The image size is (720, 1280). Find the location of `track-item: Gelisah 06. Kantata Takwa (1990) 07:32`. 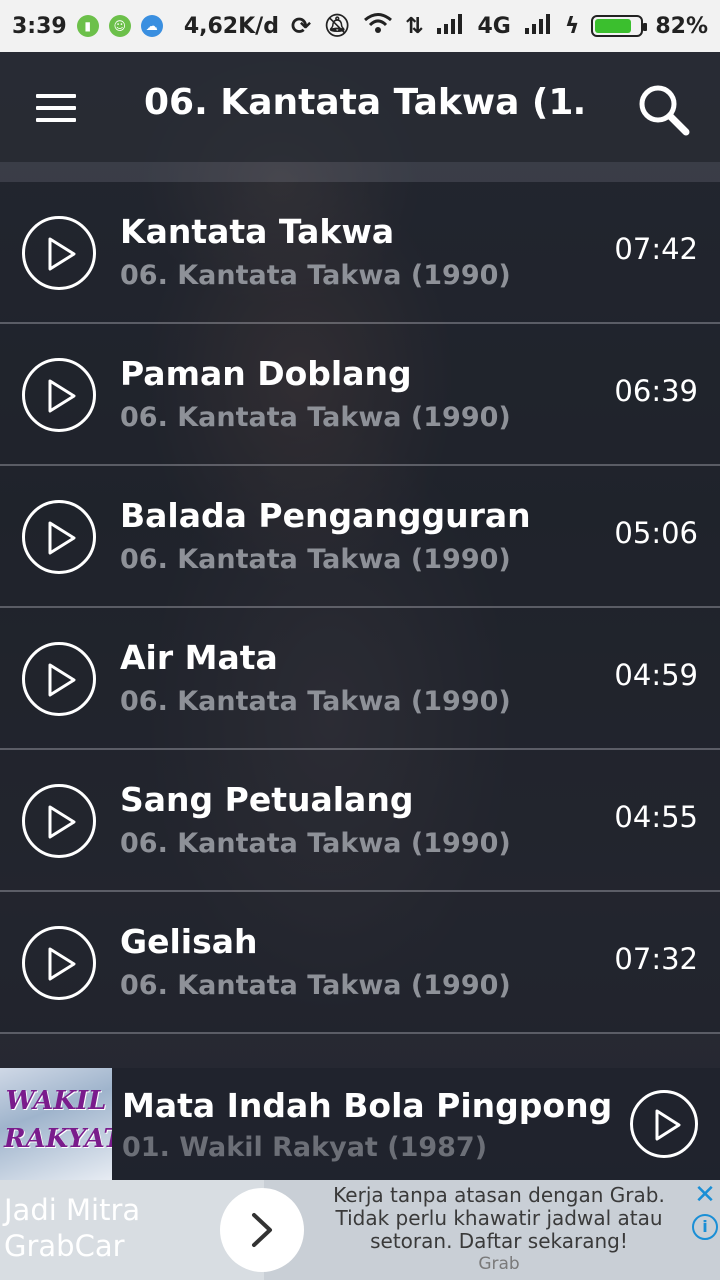

track-item: Gelisah 06. Kantata Takwa (1990) 07:32 is located at coordinates (360, 963).